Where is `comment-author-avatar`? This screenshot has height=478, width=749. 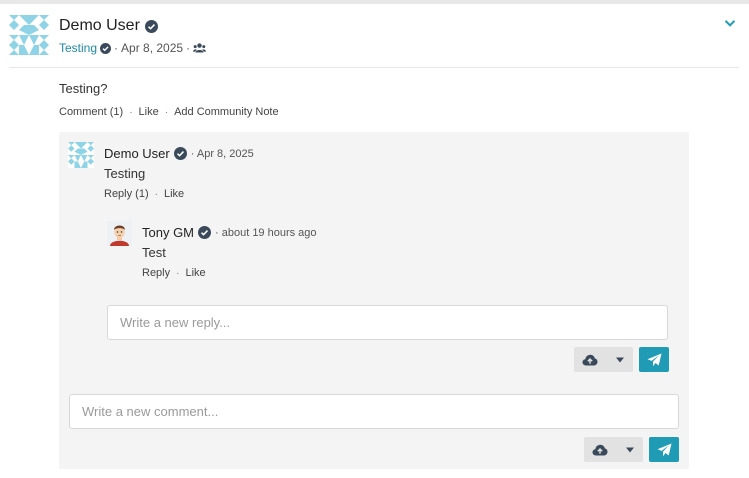 comment-author-avatar is located at coordinates (81, 155).